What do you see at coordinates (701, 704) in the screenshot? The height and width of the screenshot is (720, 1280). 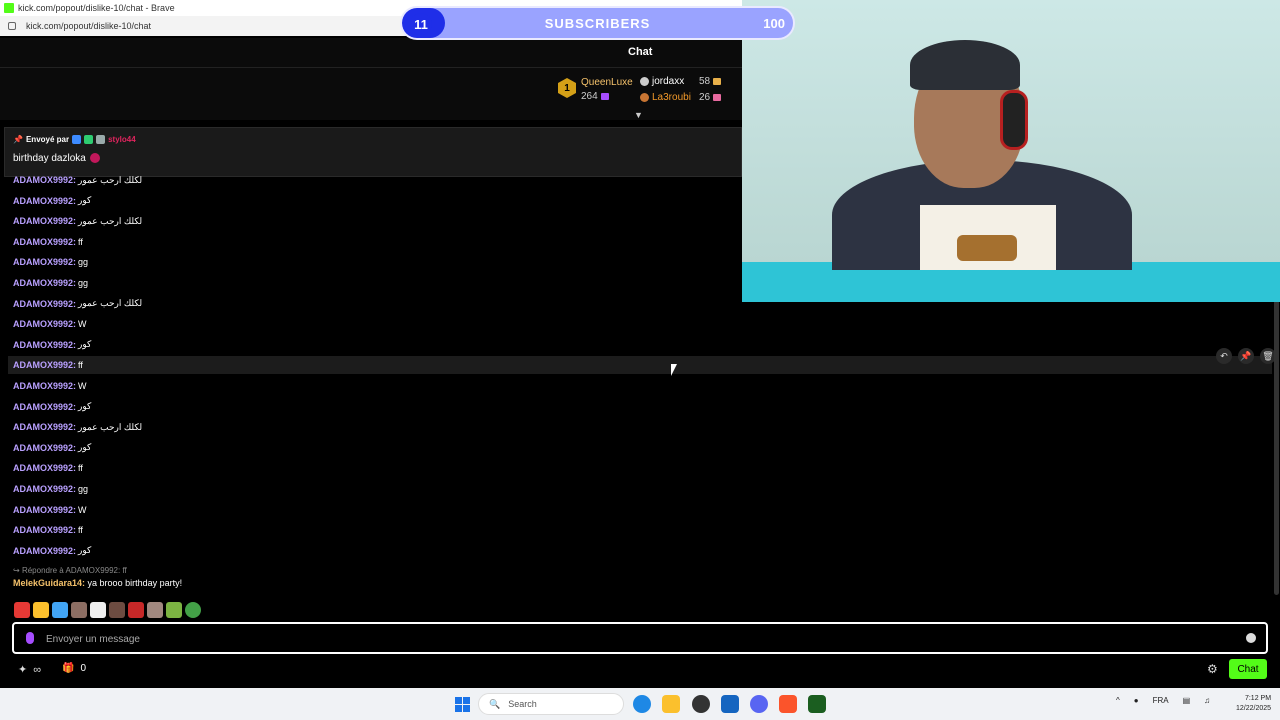 I see `steam-icon` at bounding box center [701, 704].